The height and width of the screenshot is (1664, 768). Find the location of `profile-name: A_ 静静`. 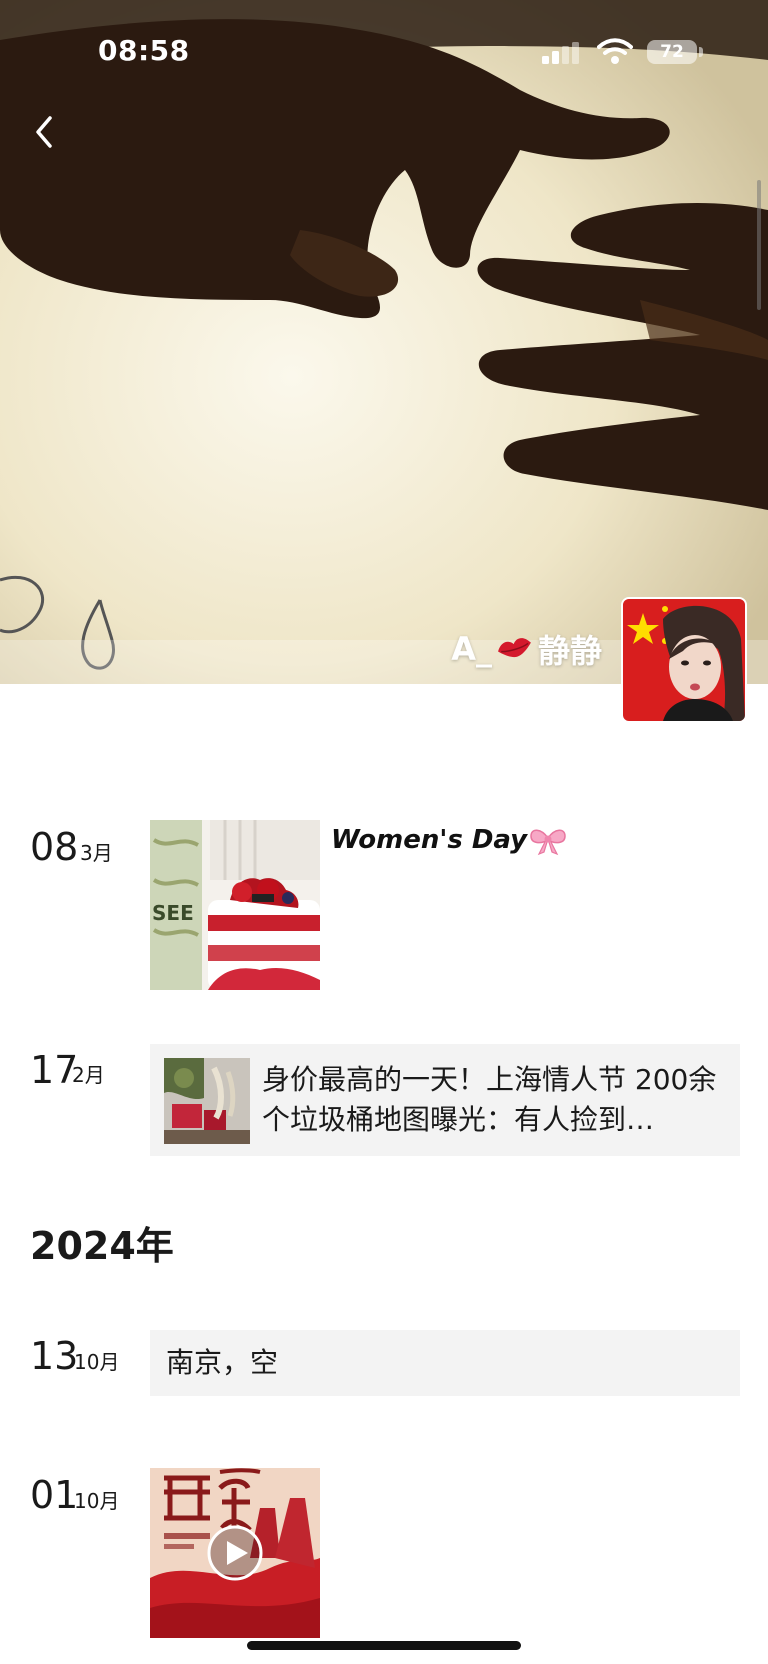

profile-name: A_ 静静 is located at coordinates (526, 649).